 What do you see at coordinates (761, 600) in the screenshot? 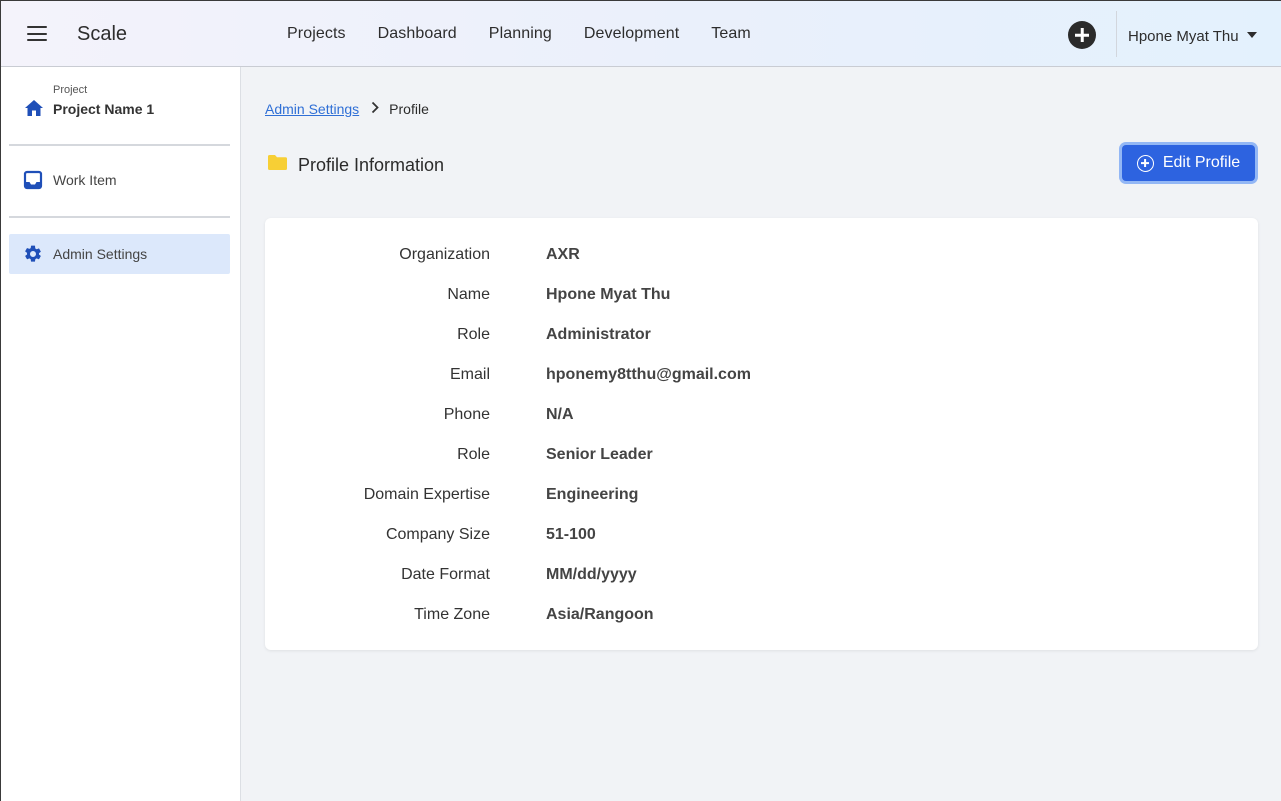
I see `profile-row-time-zone: Time Zone Asia/Rangoon` at bounding box center [761, 600].